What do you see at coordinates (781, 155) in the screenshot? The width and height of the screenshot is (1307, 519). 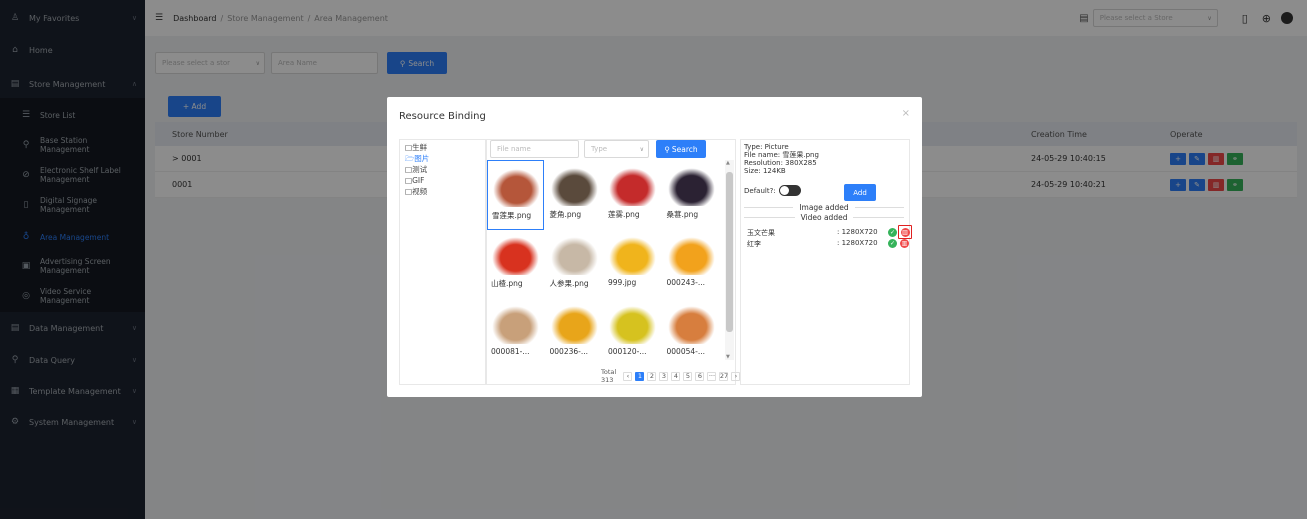 I see `info-filename: File name: 雪莲果.png` at bounding box center [781, 155].